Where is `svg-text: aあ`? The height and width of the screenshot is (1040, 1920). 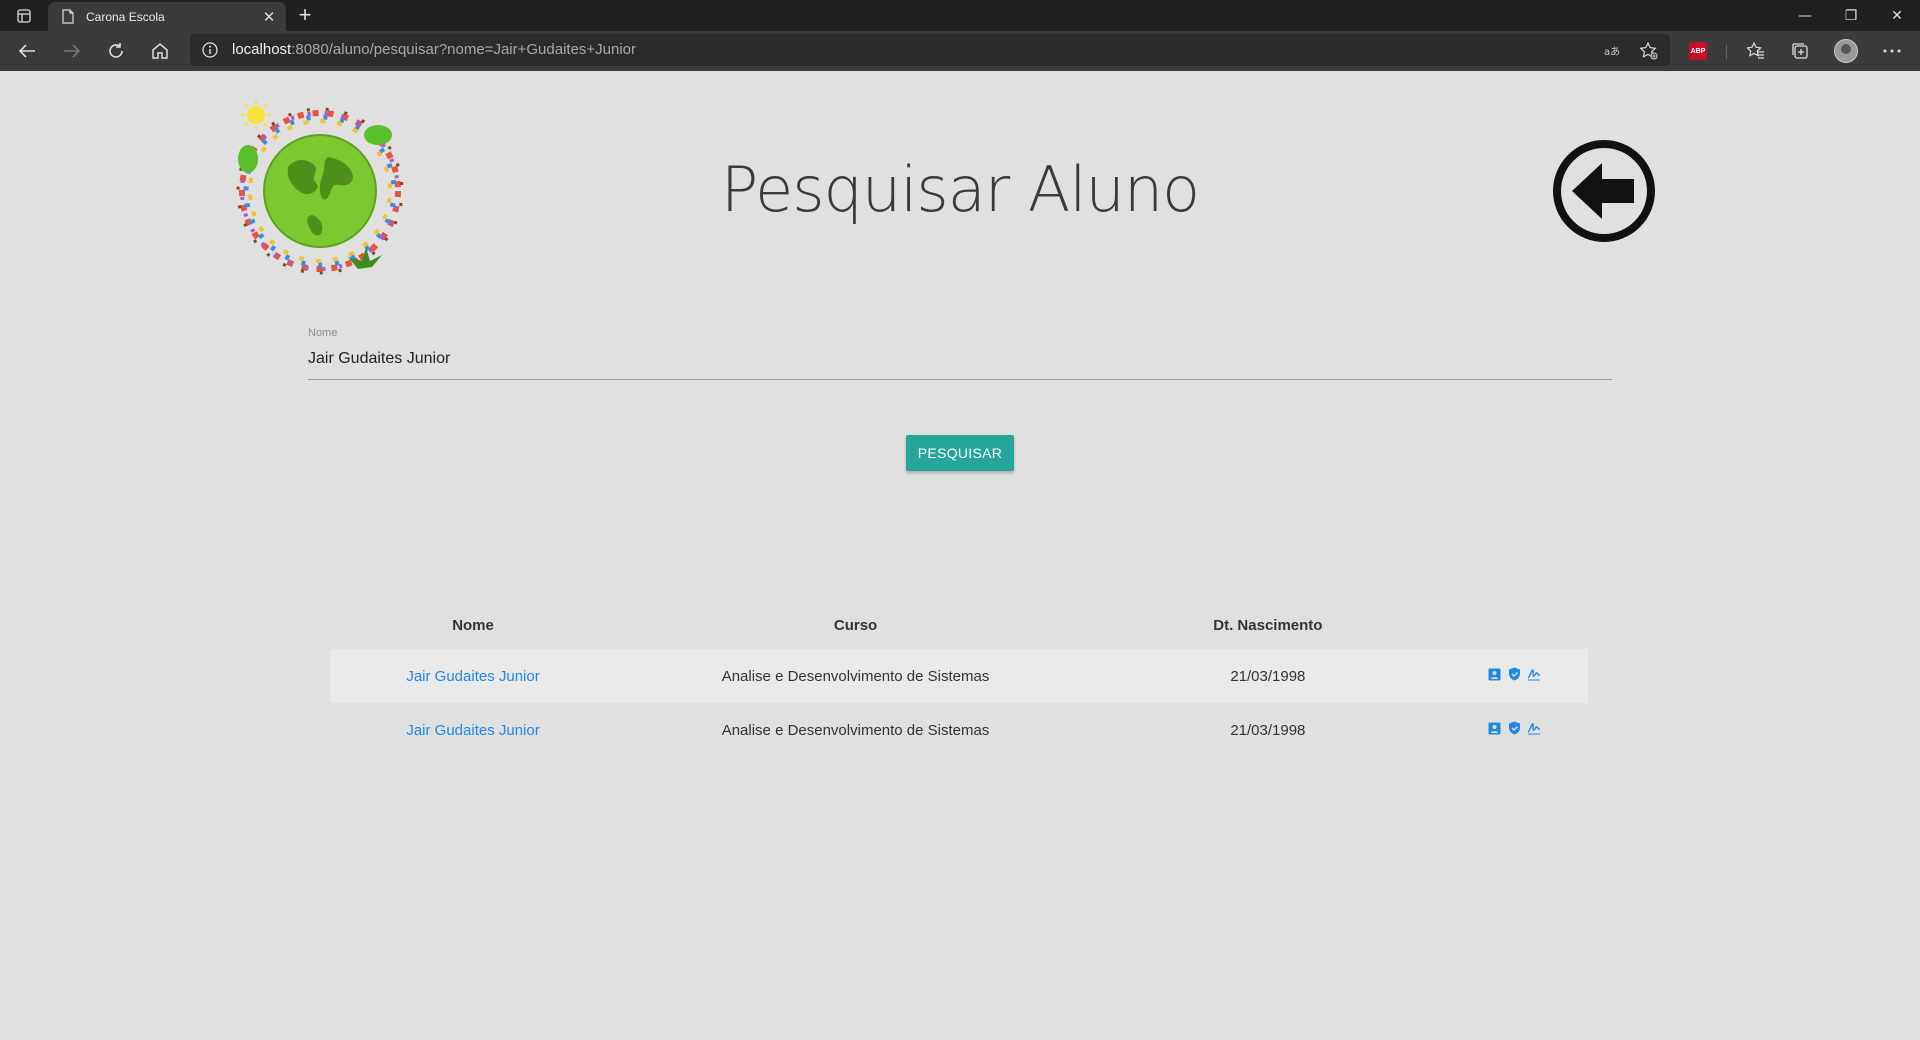 svg-text: aあ is located at coordinates (1612, 52).